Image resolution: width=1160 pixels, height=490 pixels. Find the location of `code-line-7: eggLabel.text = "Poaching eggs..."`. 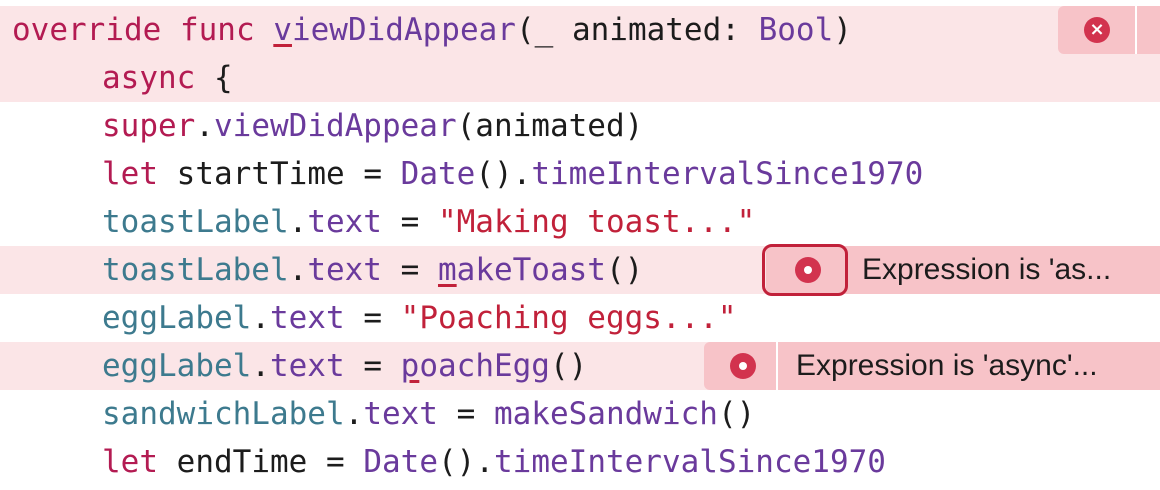

code-line-7: eggLabel.text = "Poaching eggs..." is located at coordinates (580, 318).